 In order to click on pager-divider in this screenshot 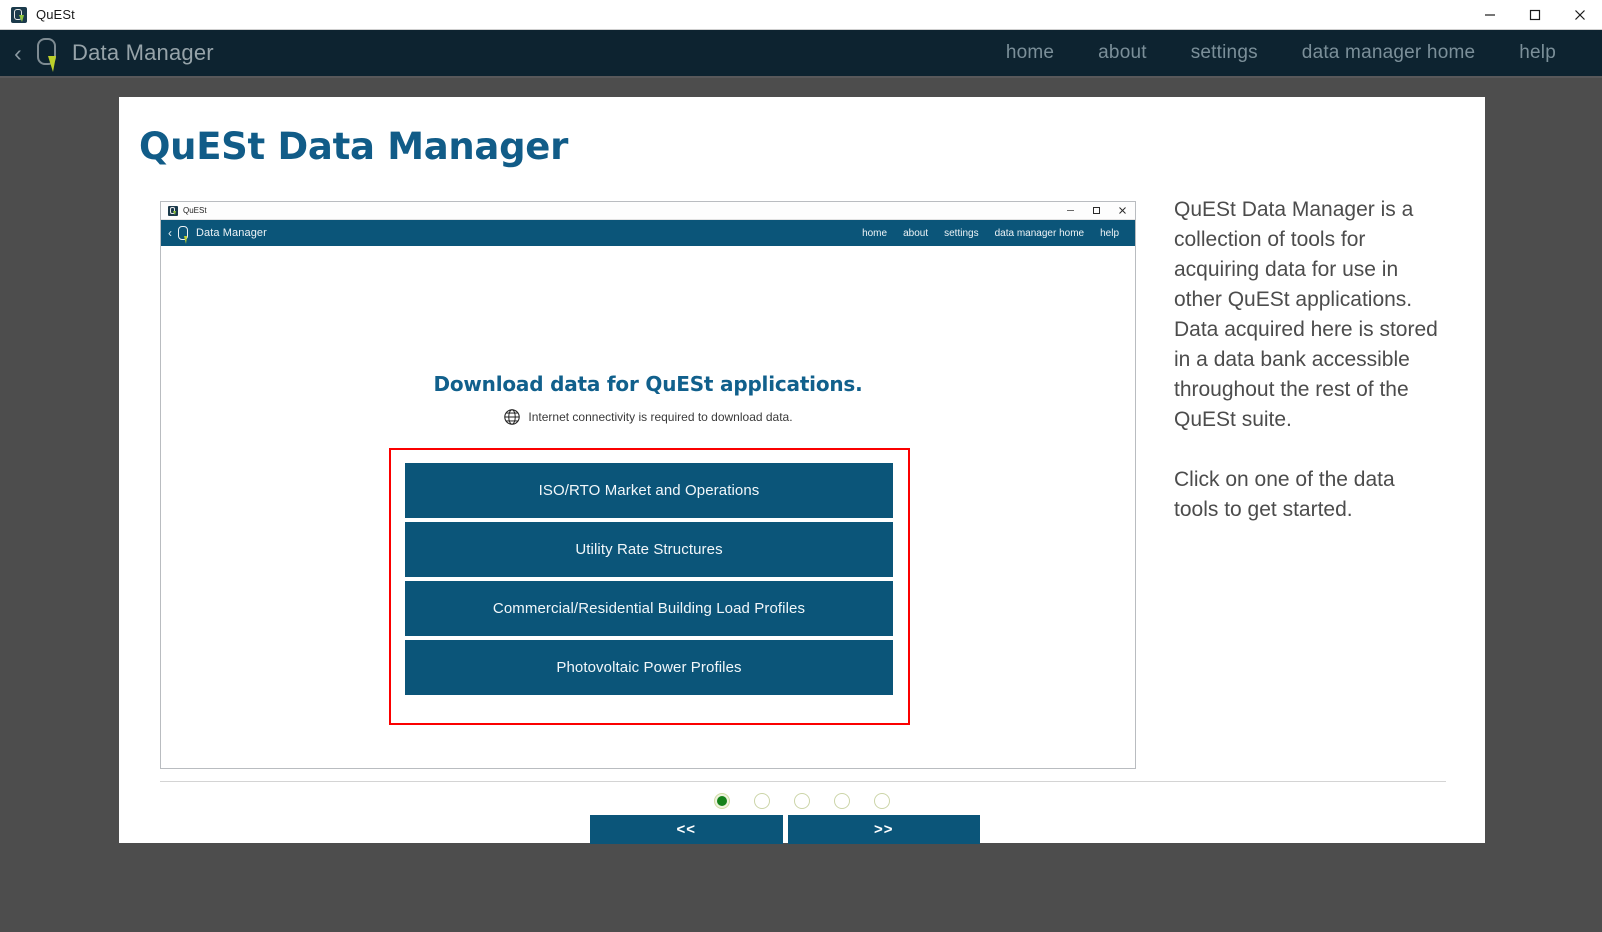, I will do `click(803, 781)`.